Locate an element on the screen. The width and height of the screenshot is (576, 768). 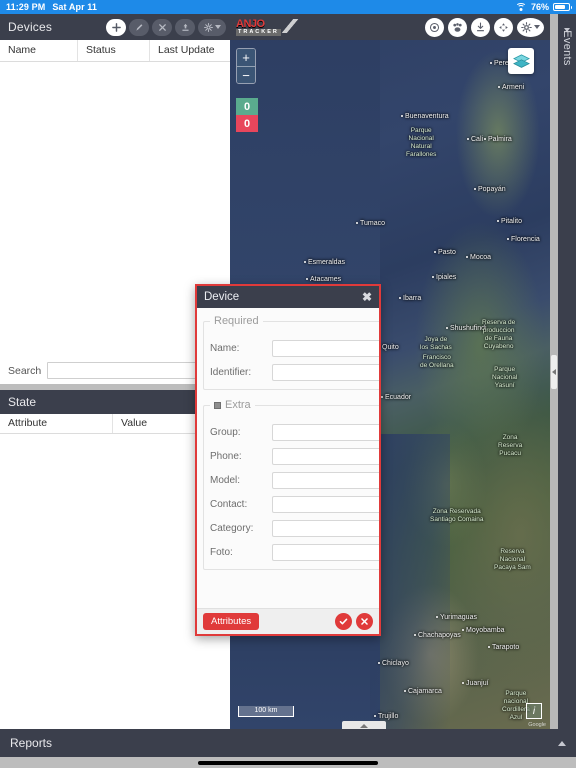
online-count-badge: 0 is located at coordinates (247, 106).